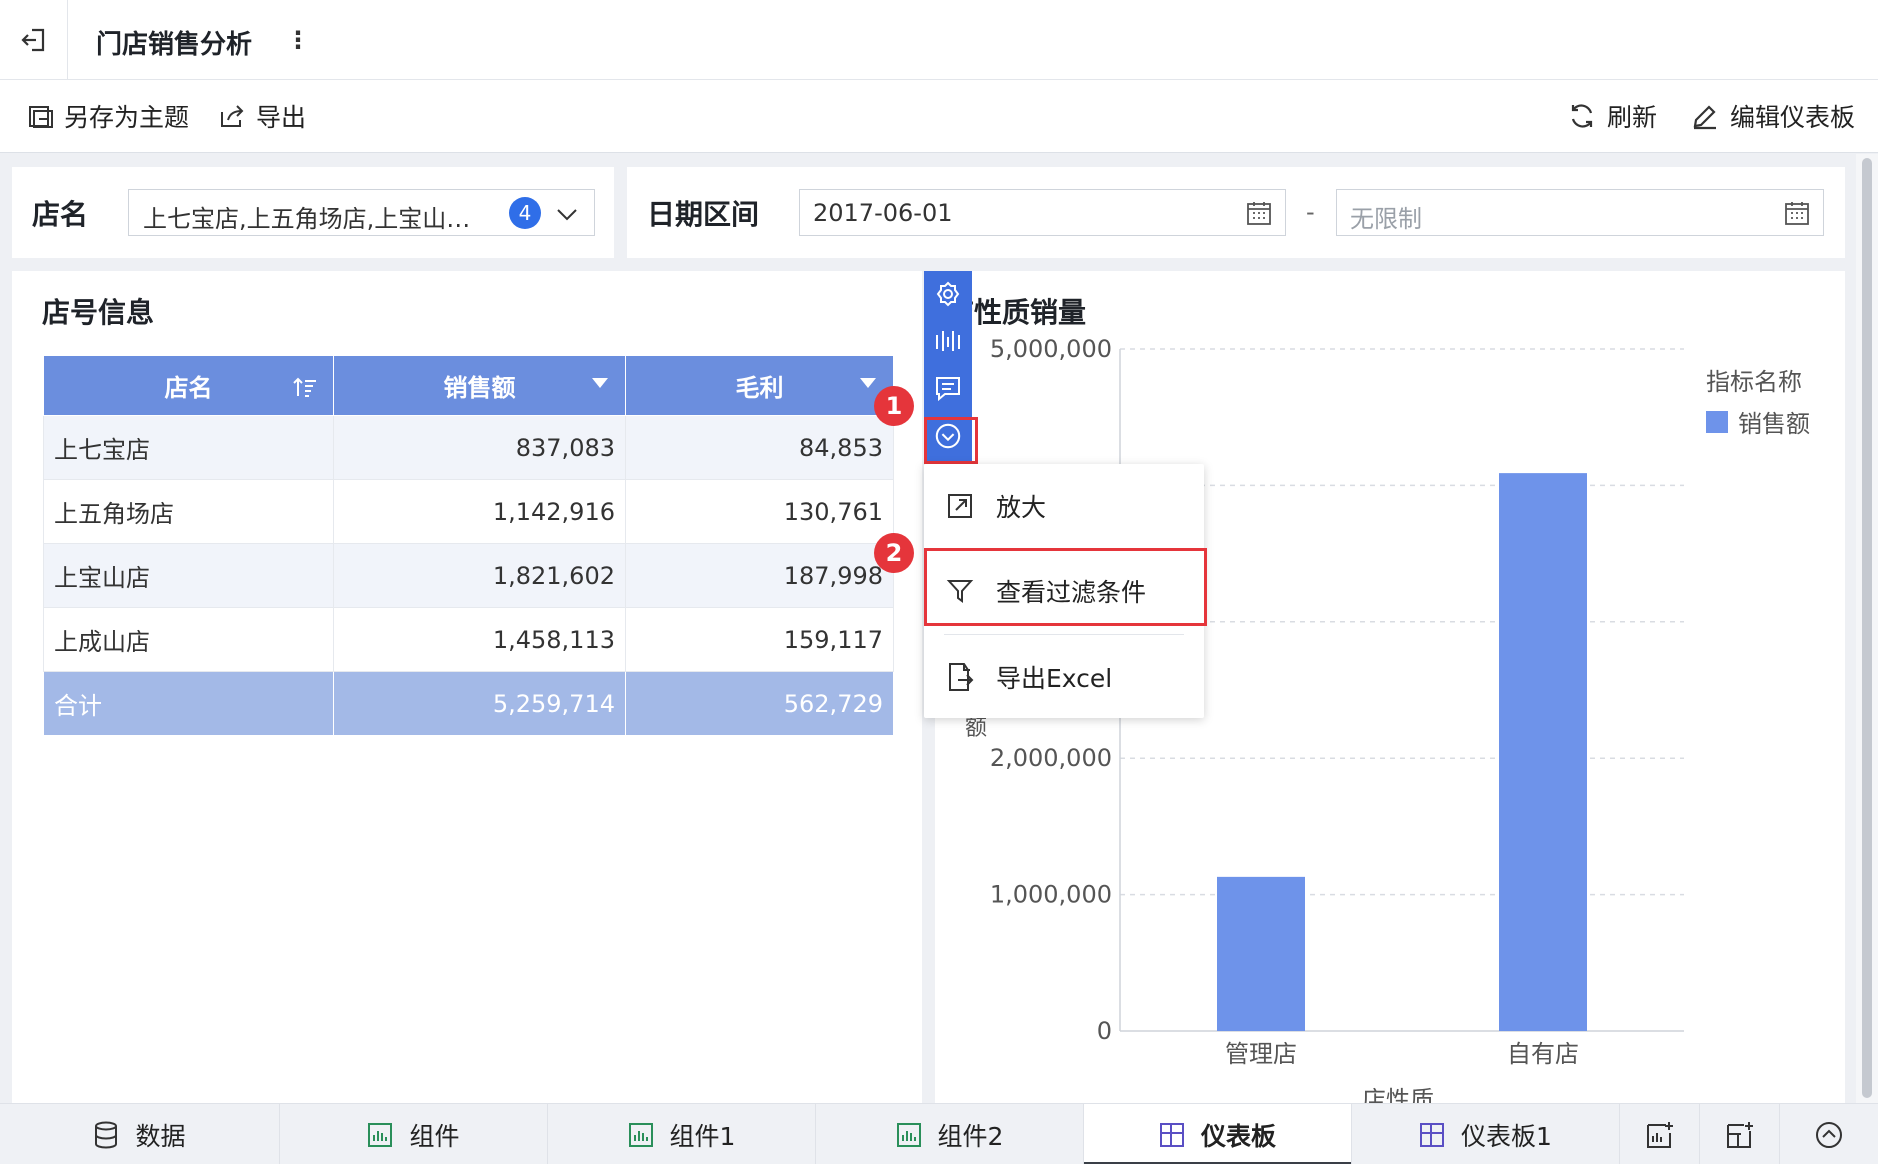 Image resolution: width=1878 pixels, height=1164 pixels. I want to click on menu-item-label: 导出Excel, so click(1054, 678).